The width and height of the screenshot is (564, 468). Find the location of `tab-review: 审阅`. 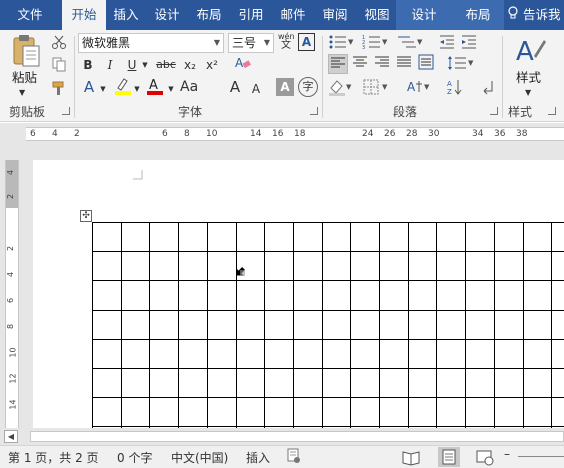

tab-review: 审阅 is located at coordinates (335, 15).